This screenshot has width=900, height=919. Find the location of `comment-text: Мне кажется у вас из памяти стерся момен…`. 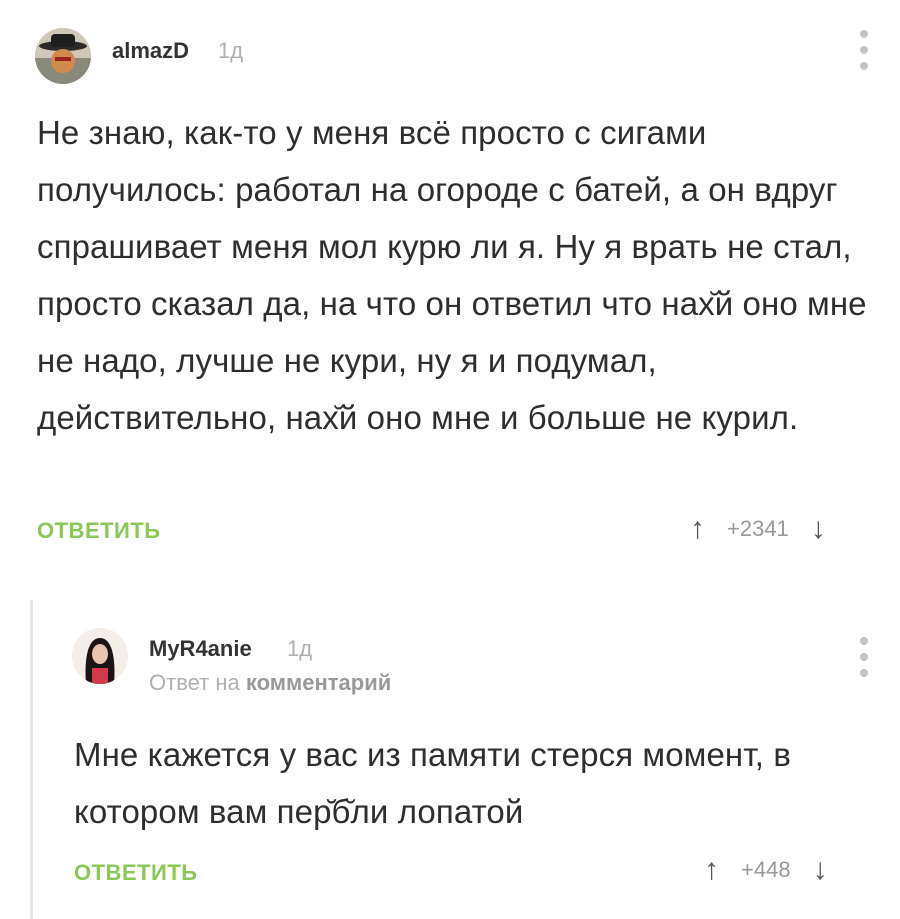

comment-text: Мне кажется у вас из памяти стерся момен… is located at coordinates (432, 783).